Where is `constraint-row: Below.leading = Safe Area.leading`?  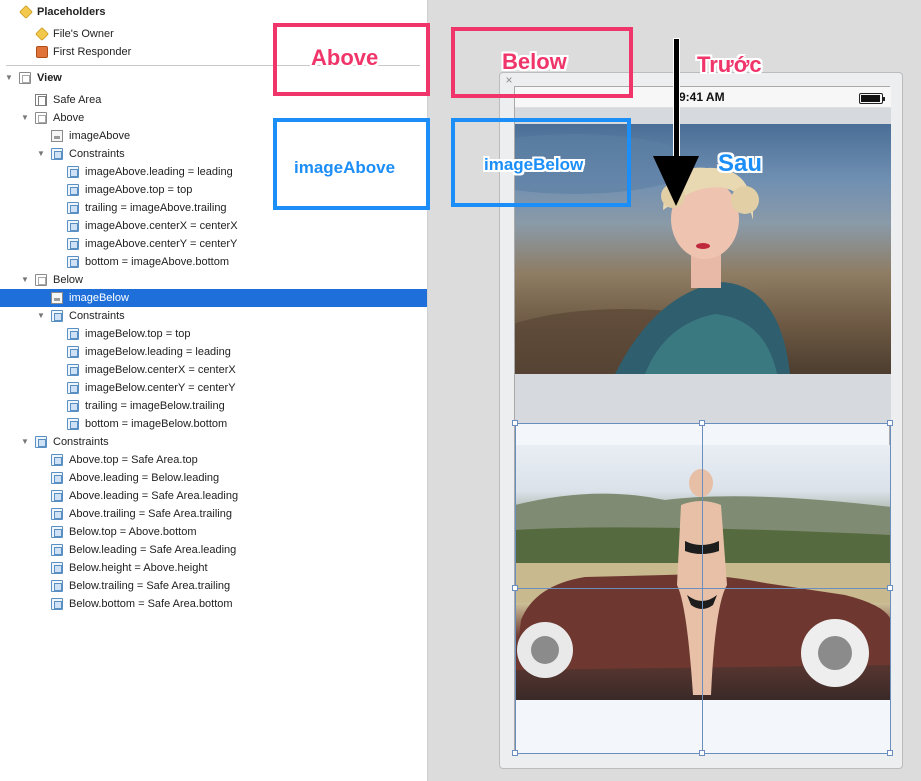 constraint-row: Below.leading = Safe Area.leading is located at coordinates (213, 550).